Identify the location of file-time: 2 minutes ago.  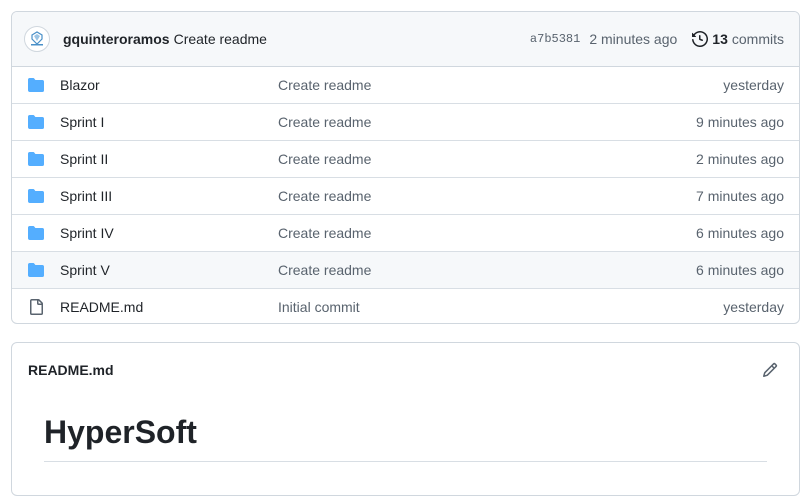
(740, 159).